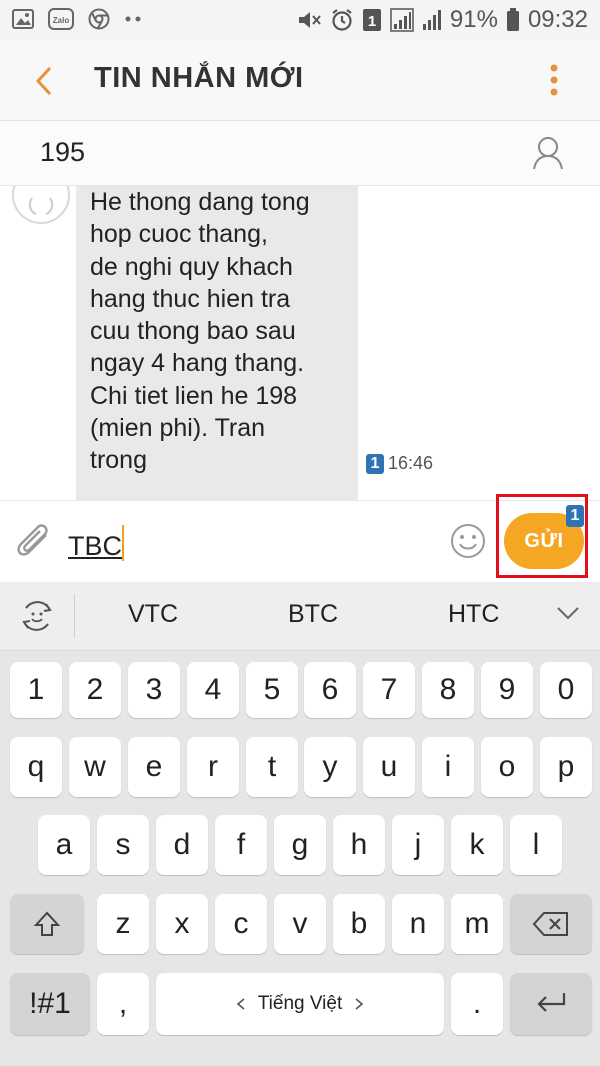  Describe the element at coordinates (448, 767) in the screenshot. I see `key-i: i` at that location.